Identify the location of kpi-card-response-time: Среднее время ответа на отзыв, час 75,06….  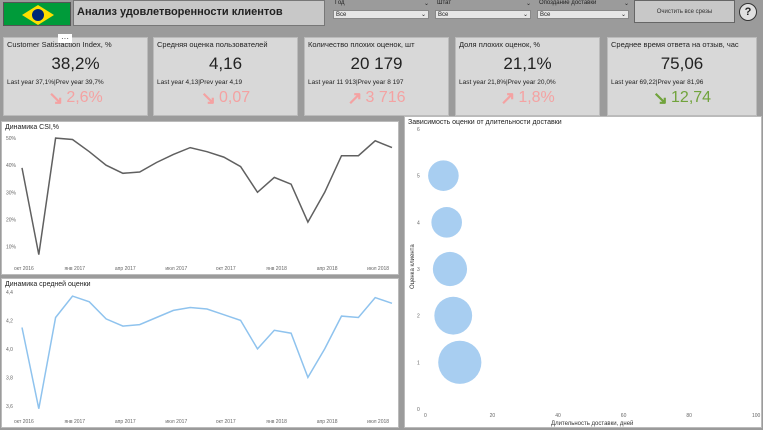
(682, 76).